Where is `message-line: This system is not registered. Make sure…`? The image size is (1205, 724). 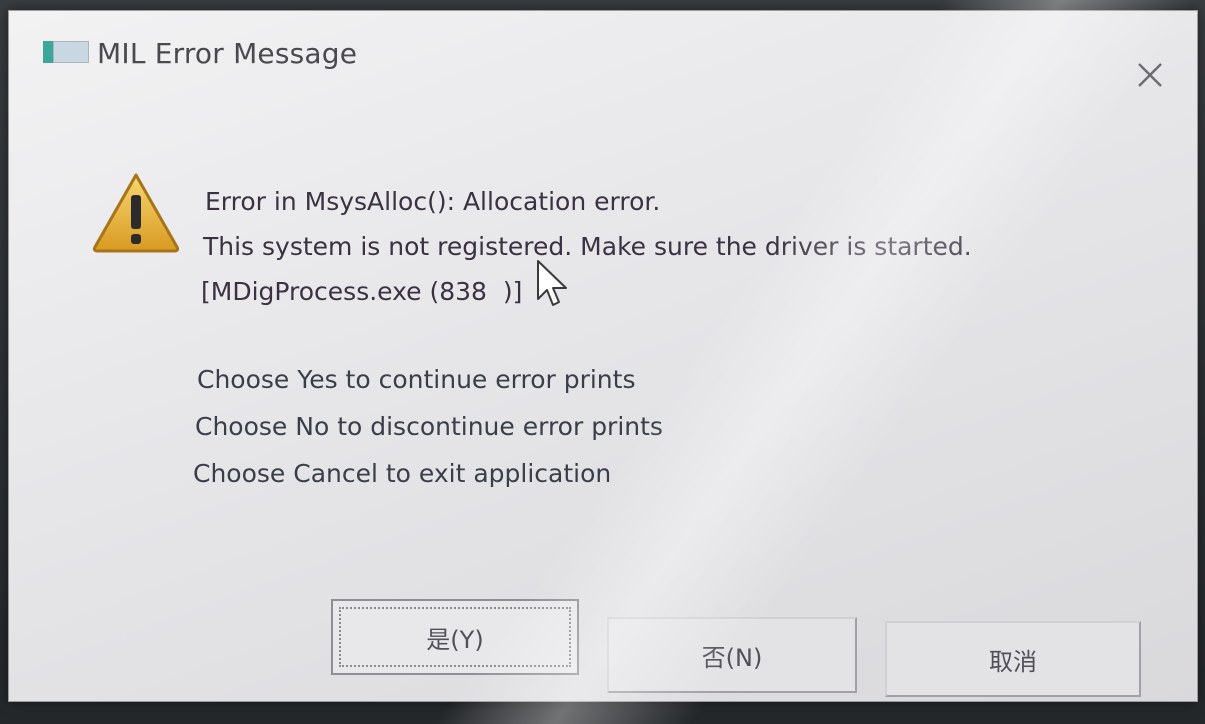
message-line: This system is not registered. Make sure… is located at coordinates (587, 246).